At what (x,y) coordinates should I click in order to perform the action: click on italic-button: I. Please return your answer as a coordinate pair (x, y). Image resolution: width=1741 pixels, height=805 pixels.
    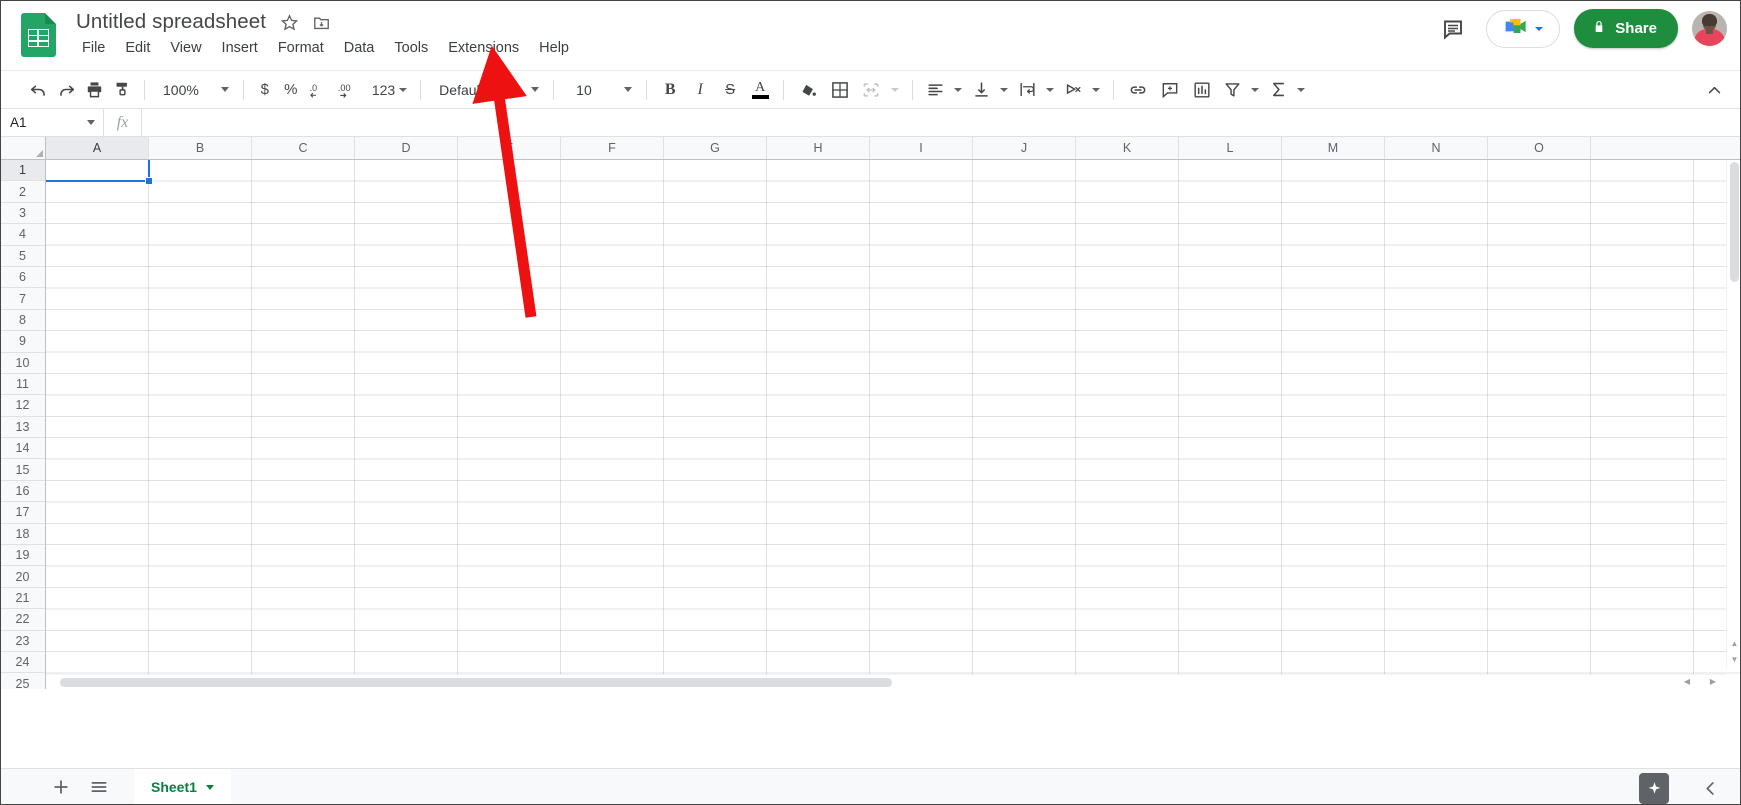
    Looking at the image, I should click on (700, 90).